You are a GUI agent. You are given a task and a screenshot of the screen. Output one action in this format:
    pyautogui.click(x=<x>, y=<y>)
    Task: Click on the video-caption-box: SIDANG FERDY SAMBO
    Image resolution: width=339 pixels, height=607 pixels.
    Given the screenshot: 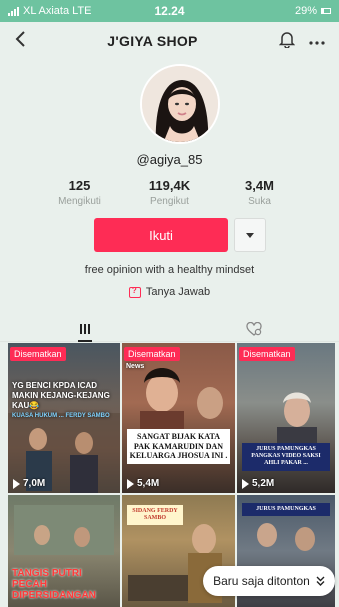 What is the action you would take?
    pyautogui.click(x=155, y=515)
    